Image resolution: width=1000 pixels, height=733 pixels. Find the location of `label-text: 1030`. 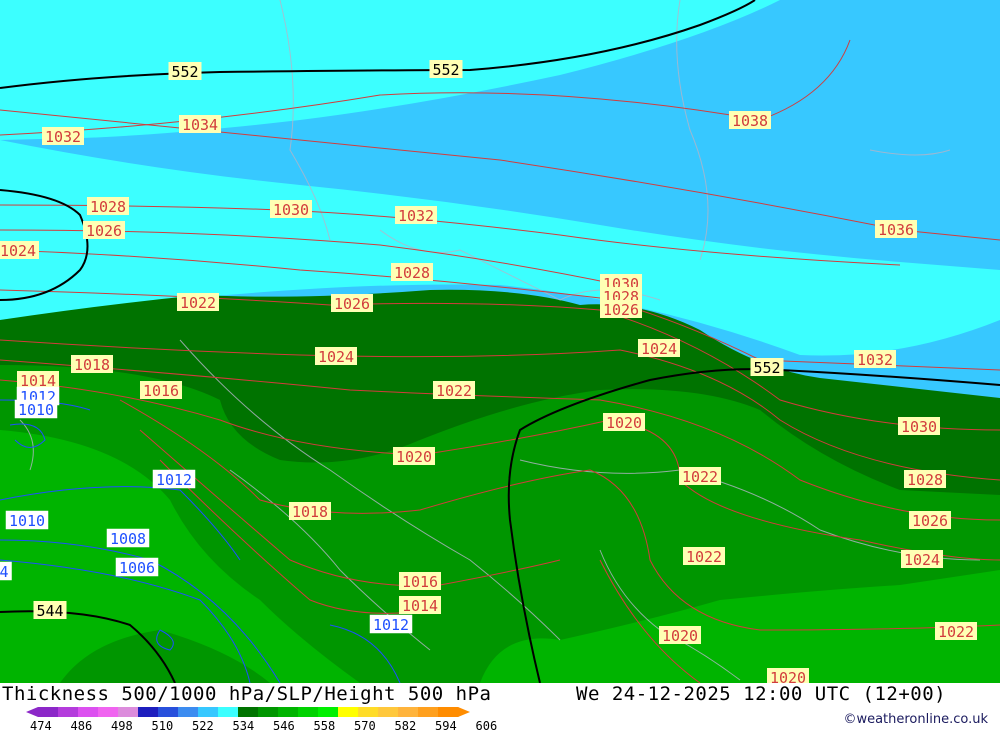

label-text: 1030 is located at coordinates (919, 427).